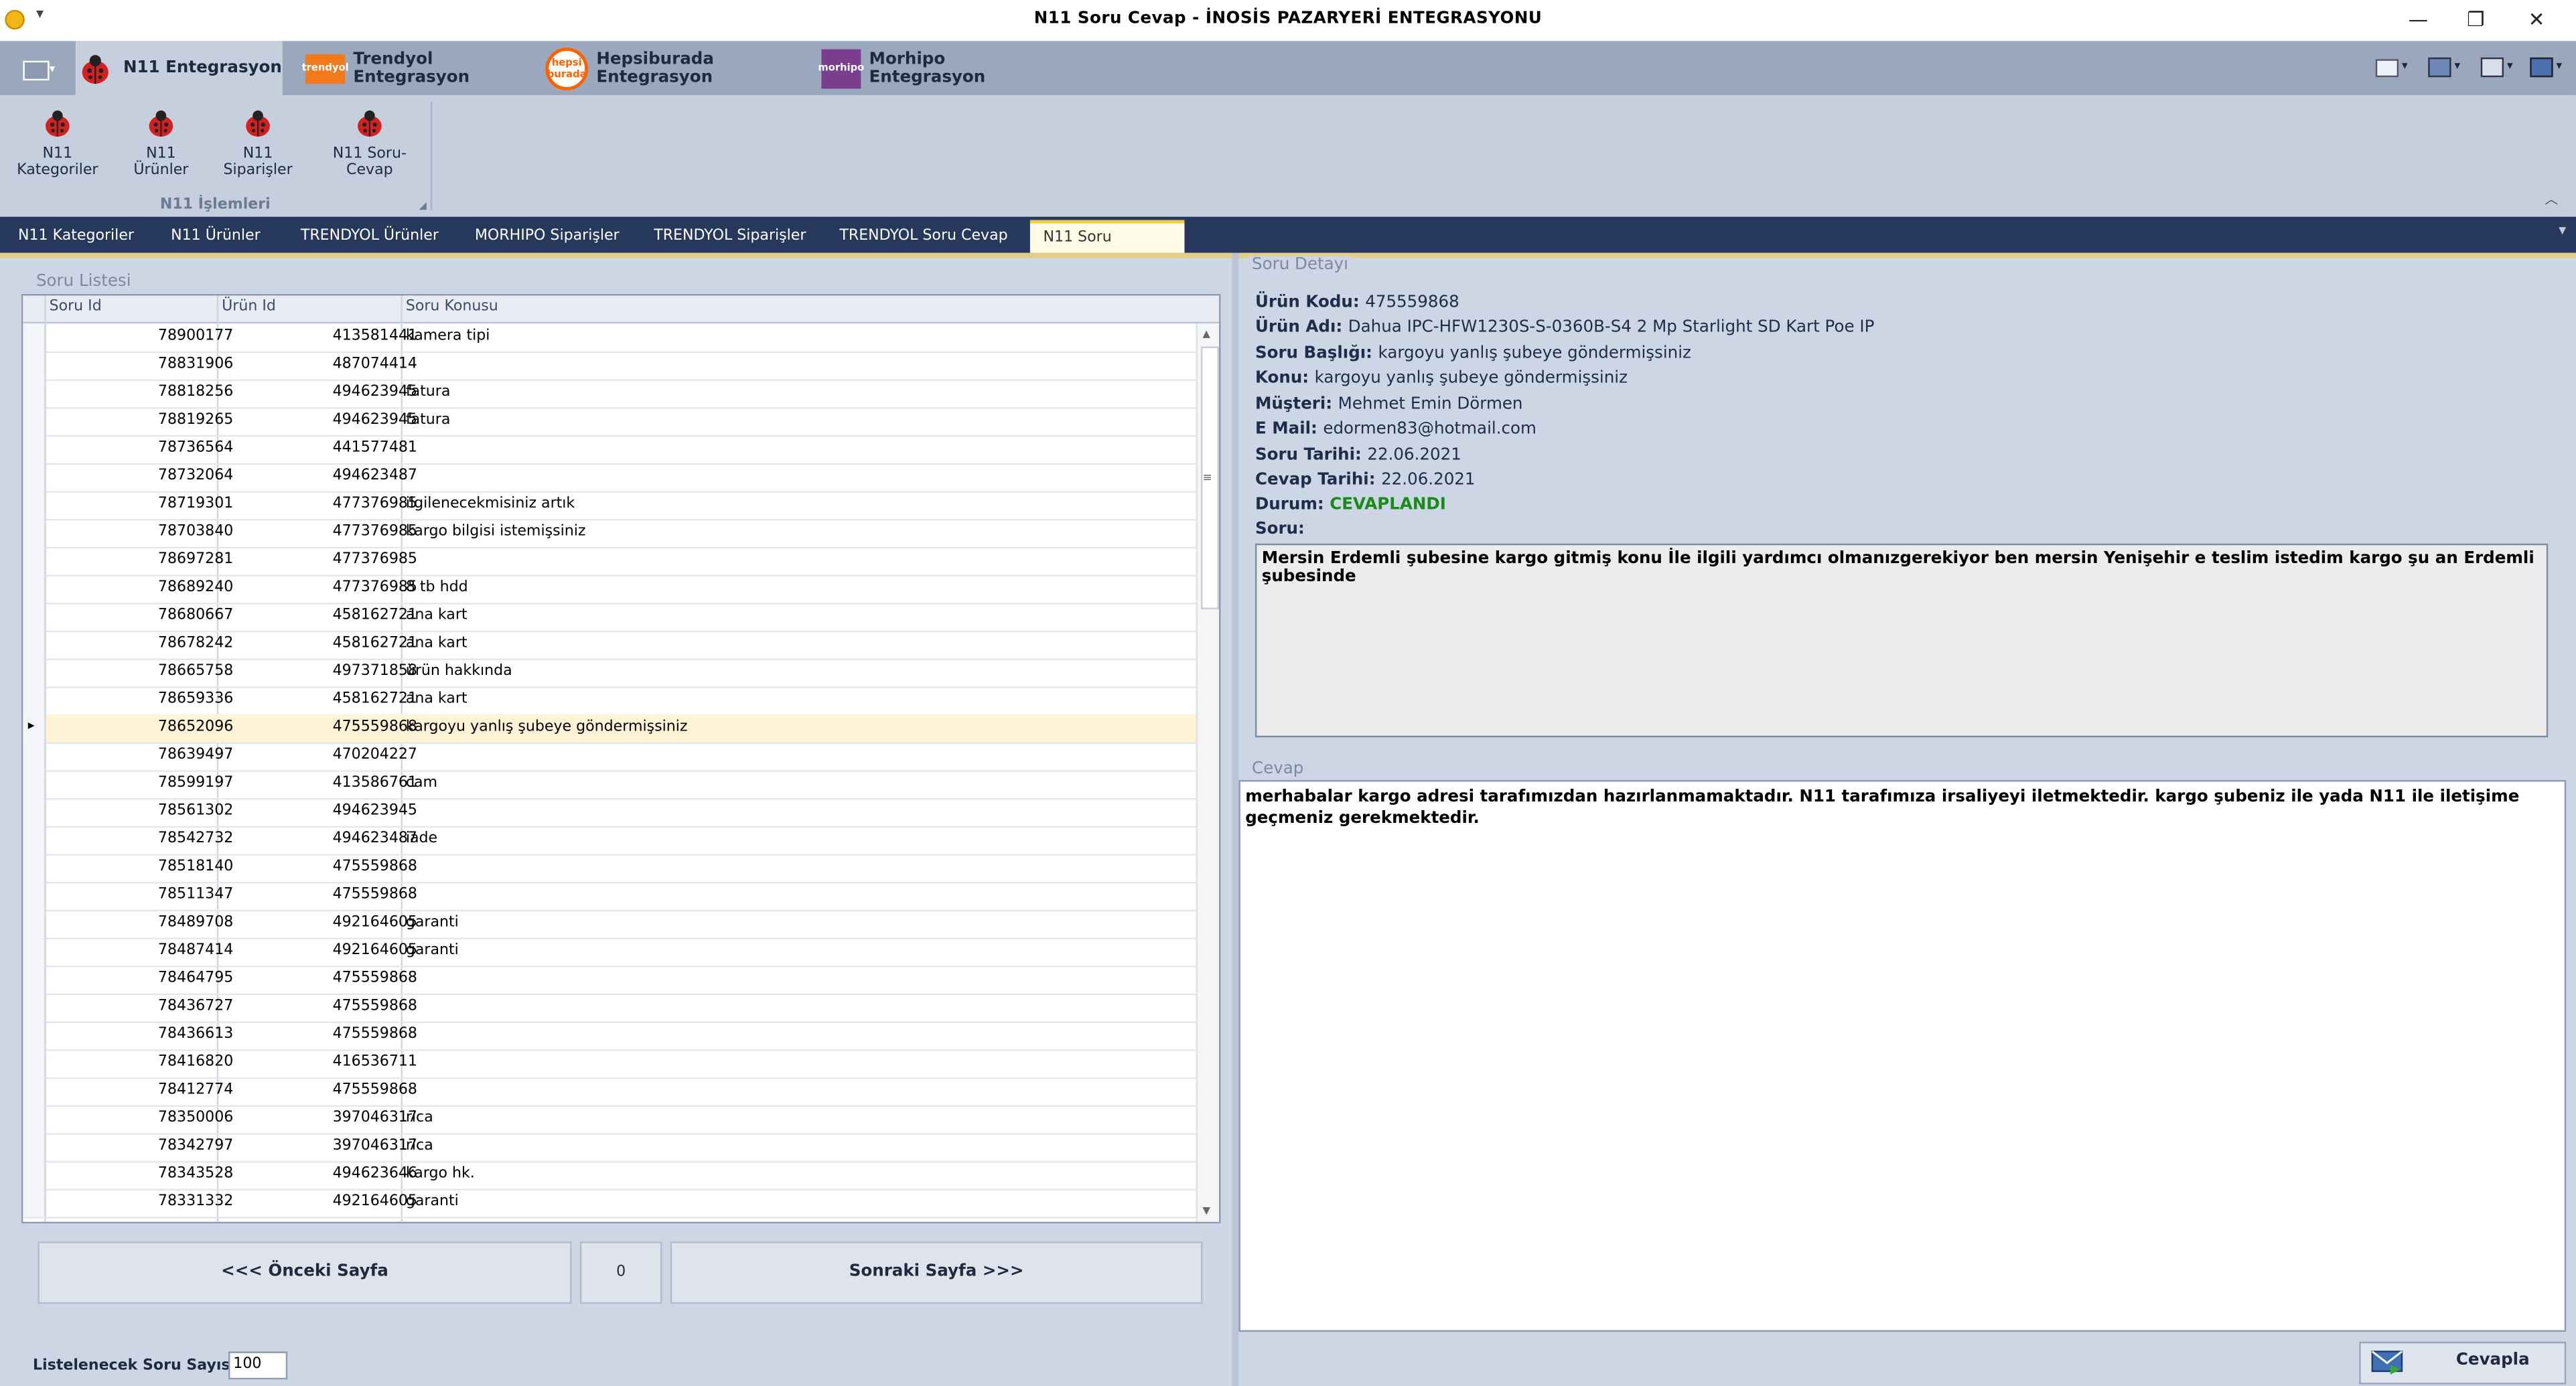  What do you see at coordinates (936, 1272) in the screenshot?
I see `next-page-button: Sonraki Sayfa >>>` at bounding box center [936, 1272].